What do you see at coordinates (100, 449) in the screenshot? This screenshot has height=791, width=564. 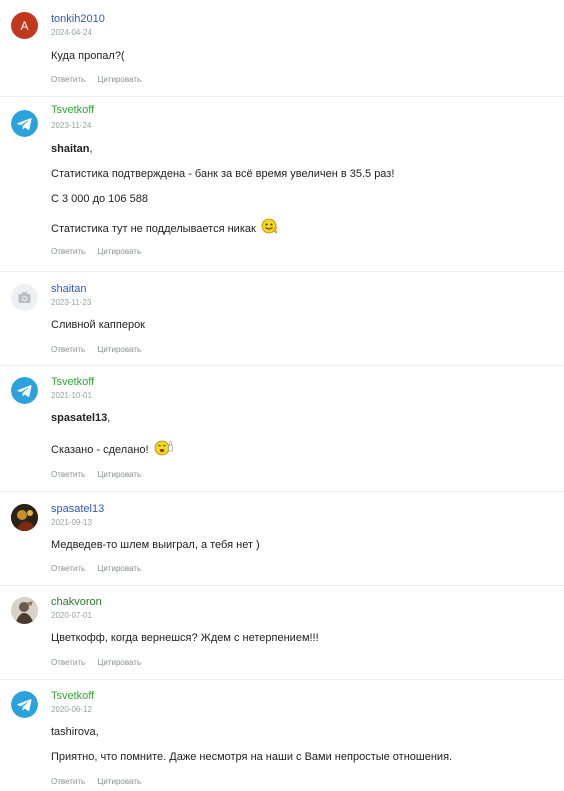 I see `comment-text: Сказано - сделано!` at bounding box center [100, 449].